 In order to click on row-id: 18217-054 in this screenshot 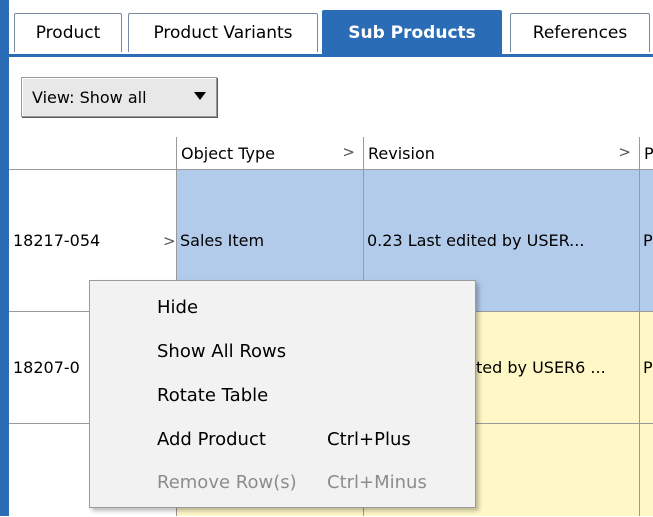, I will do `click(57, 240)`.